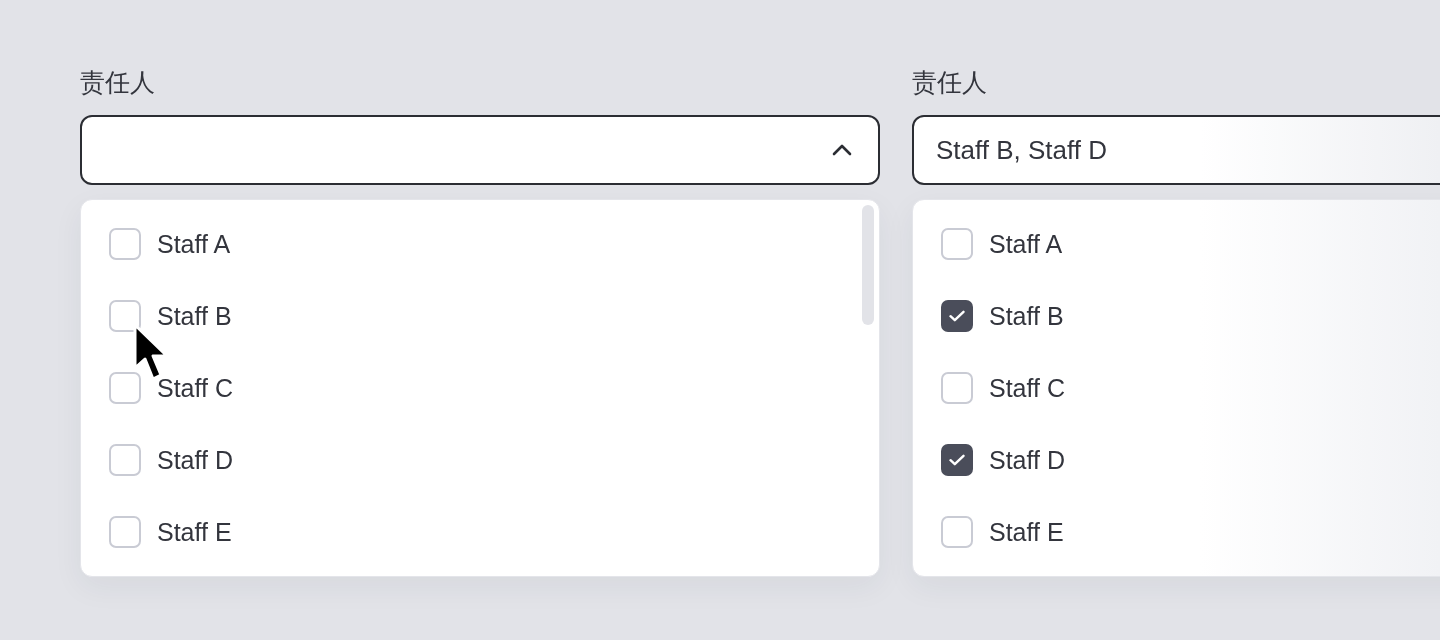 The image size is (1440, 640). What do you see at coordinates (842, 150) in the screenshot?
I see `chevron-up-icon` at bounding box center [842, 150].